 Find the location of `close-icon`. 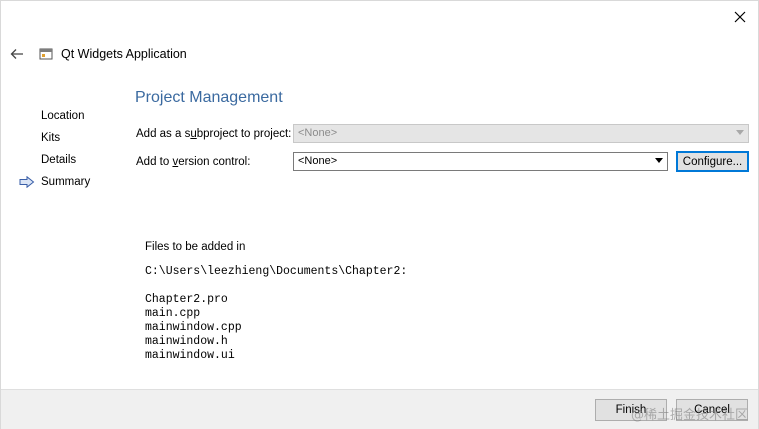

close-icon is located at coordinates (740, 17).